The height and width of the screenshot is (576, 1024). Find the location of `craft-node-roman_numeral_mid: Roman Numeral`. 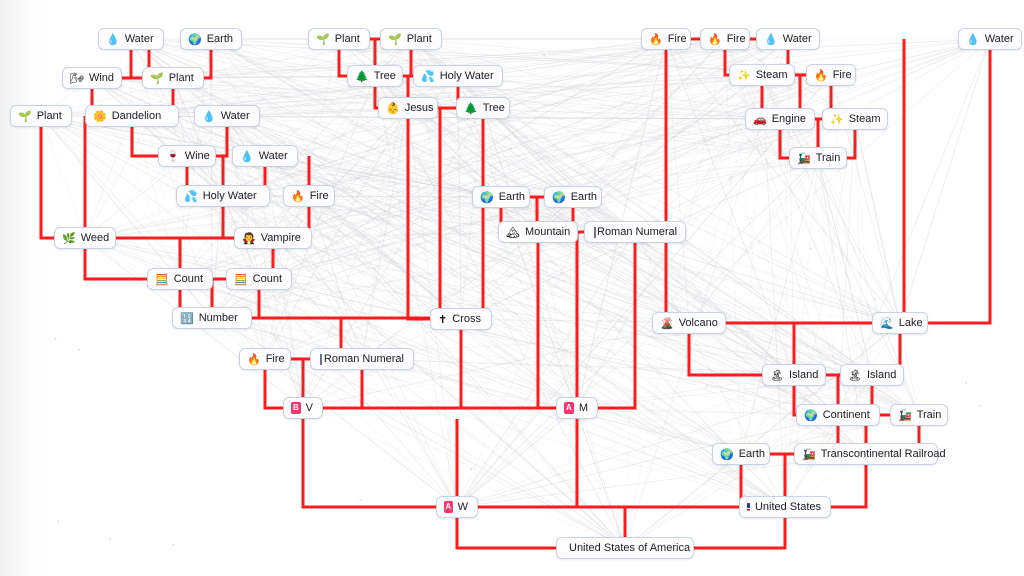

craft-node-roman_numeral_mid: Roman Numeral is located at coordinates (635, 232).